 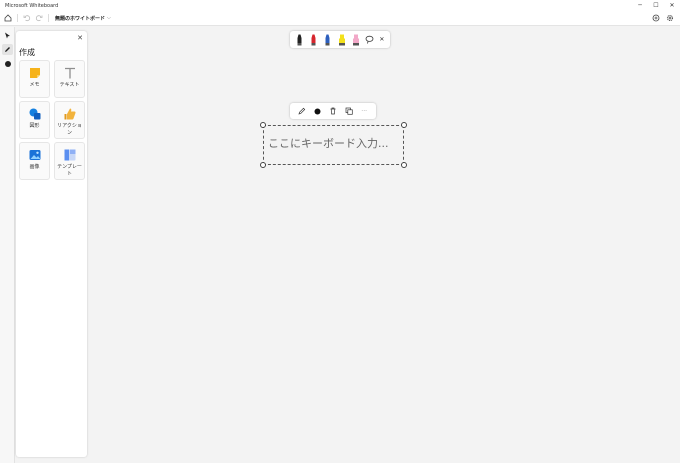 I want to click on tile-template: テンプレート, so click(x=69, y=161).